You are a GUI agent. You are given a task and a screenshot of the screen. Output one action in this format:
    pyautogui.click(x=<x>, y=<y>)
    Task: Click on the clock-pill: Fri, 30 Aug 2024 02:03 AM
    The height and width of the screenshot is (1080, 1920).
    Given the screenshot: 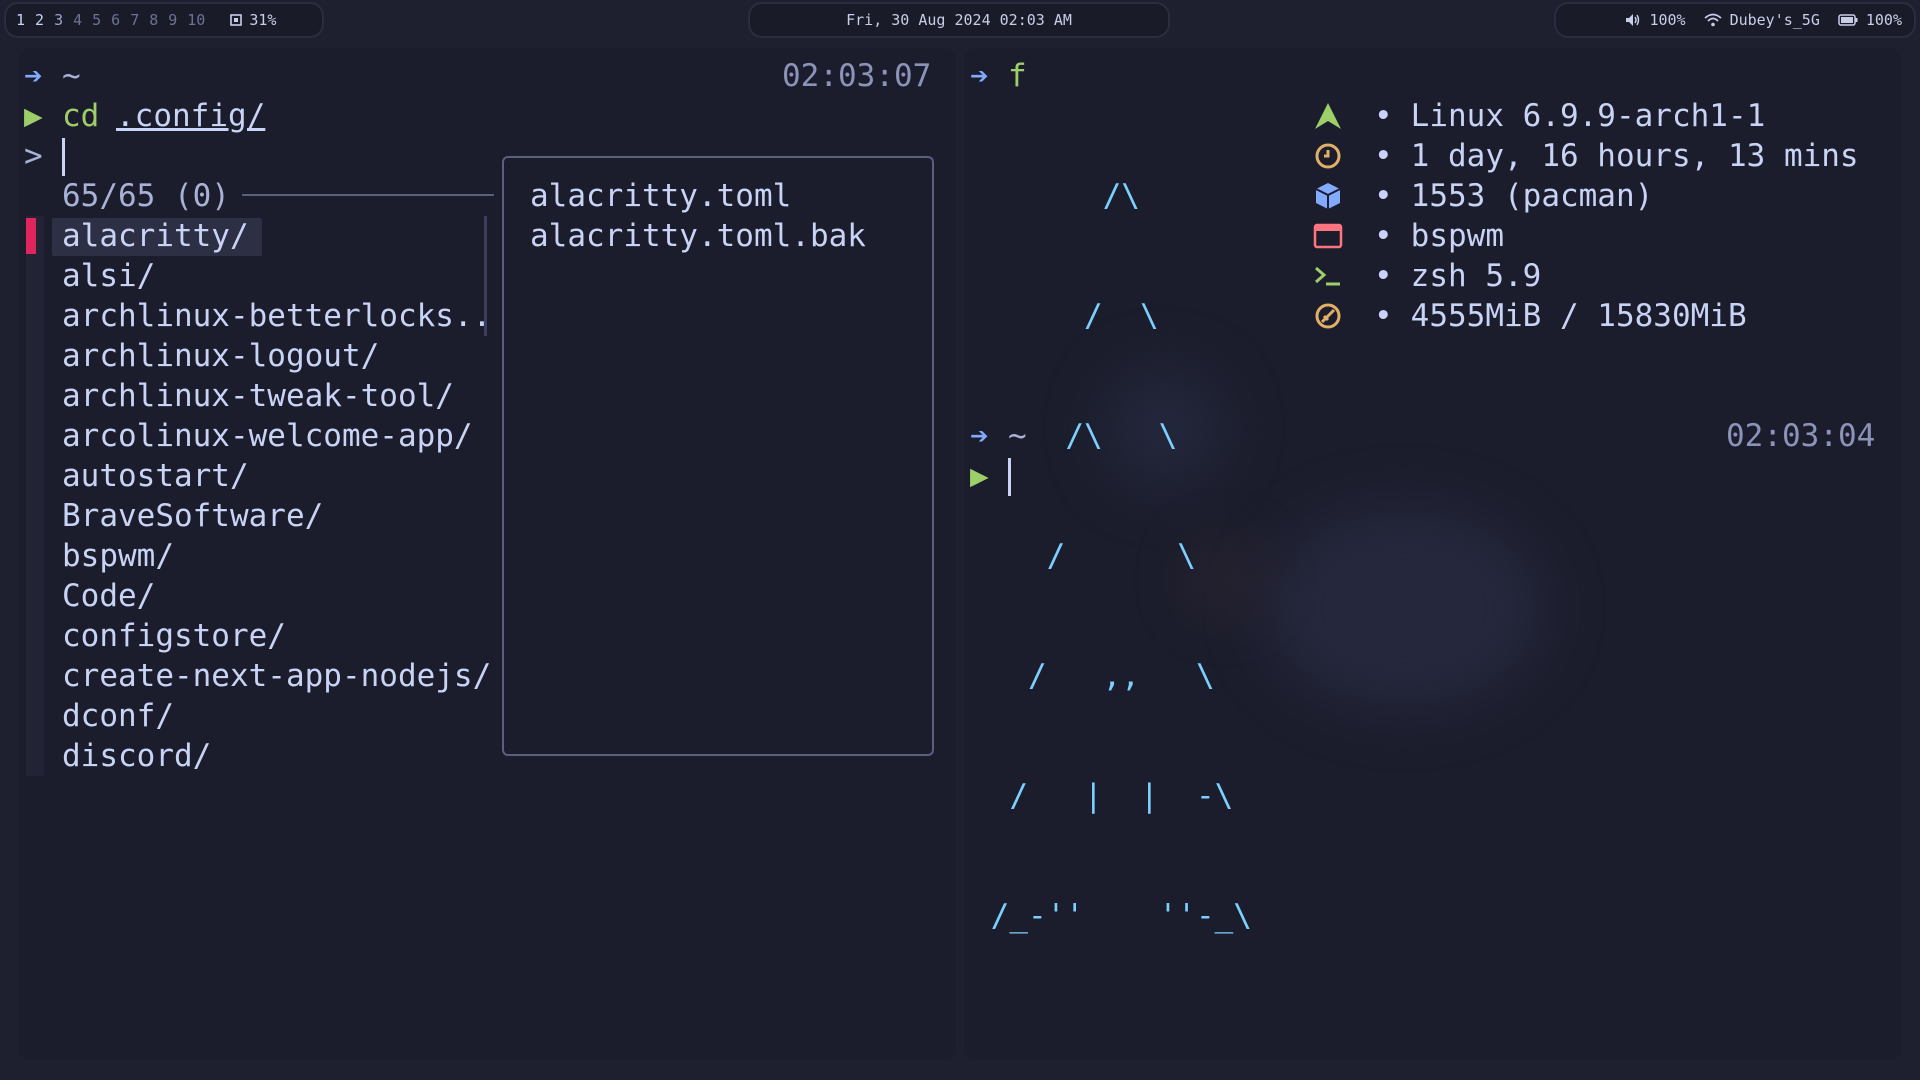 What is the action you would take?
    pyautogui.click(x=959, y=20)
    